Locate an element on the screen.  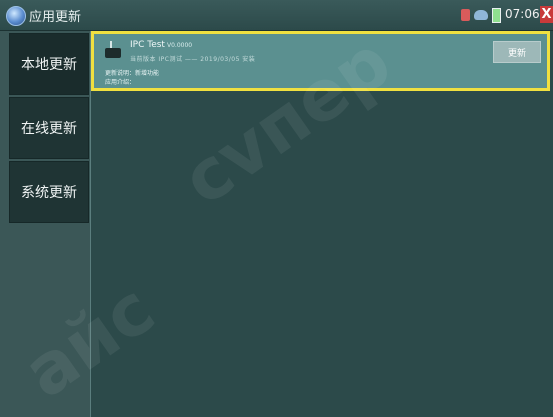
sidebar-item-online-update: 在线更新 is located at coordinates (49, 128).